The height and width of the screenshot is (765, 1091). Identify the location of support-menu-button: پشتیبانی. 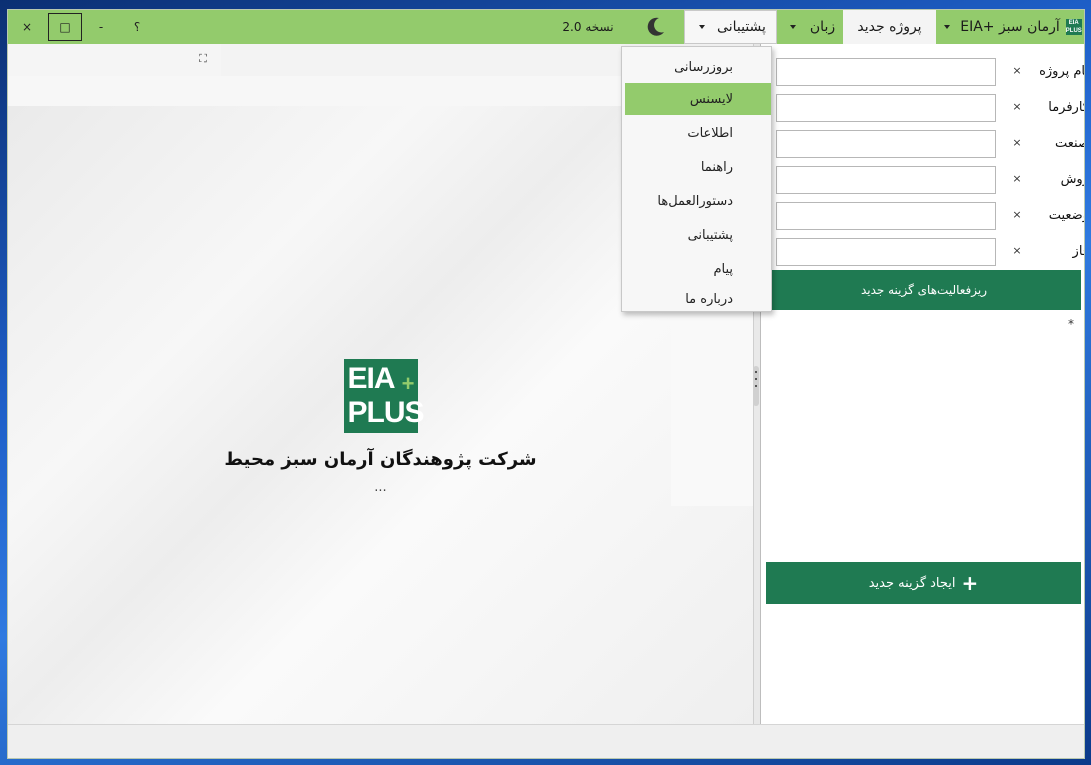
(730, 27).